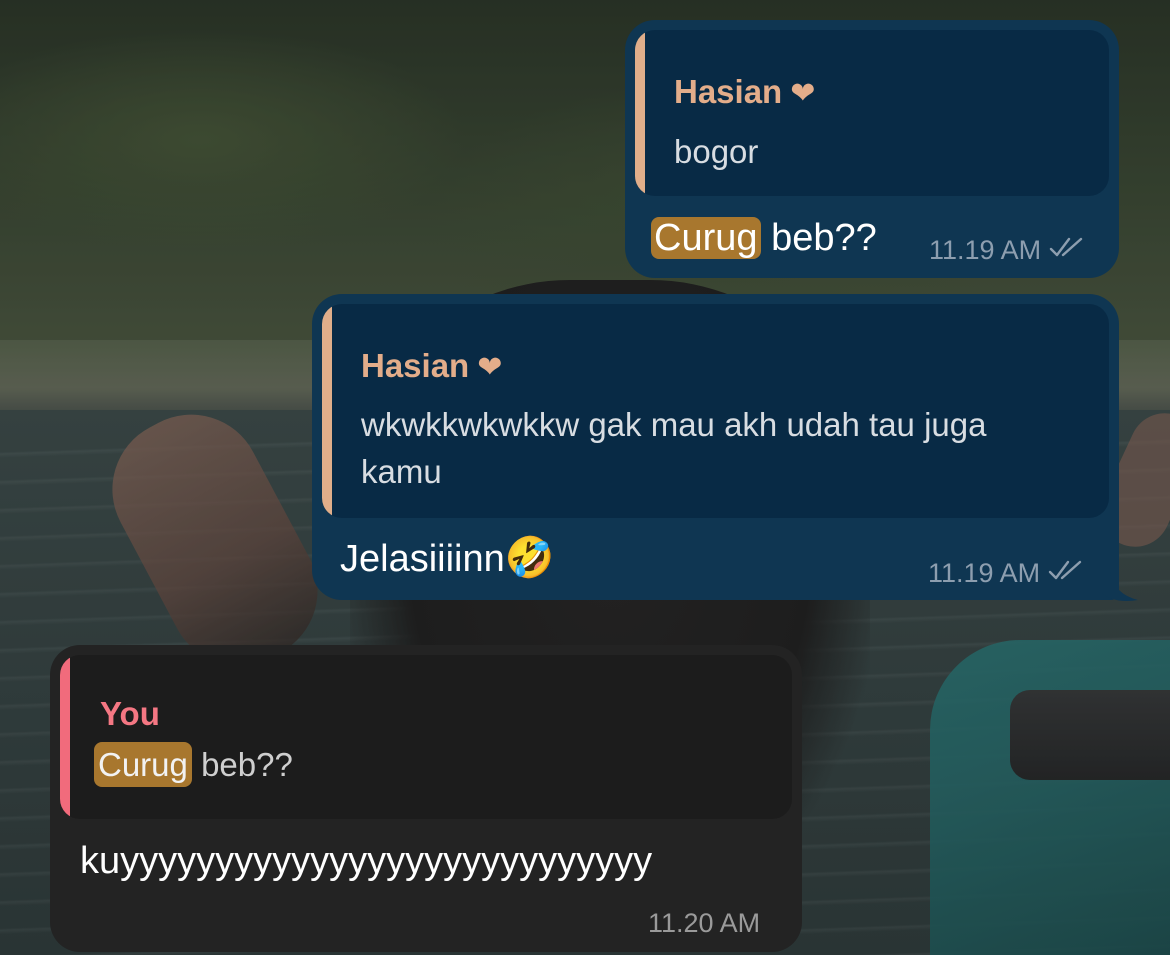 The height and width of the screenshot is (955, 1170). I want to click on reply-sender-name: You, so click(130, 713).